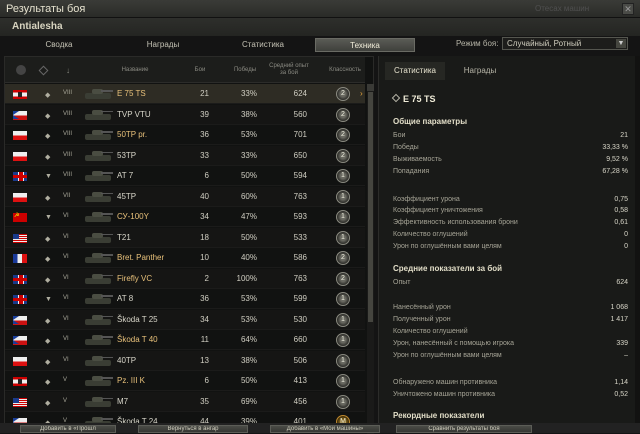 The width and height of the screenshot is (640, 434). What do you see at coordinates (185, 360) in the screenshot?
I see `table-row: ◆ VI 40TP 13 38% 506 1` at bounding box center [185, 360].